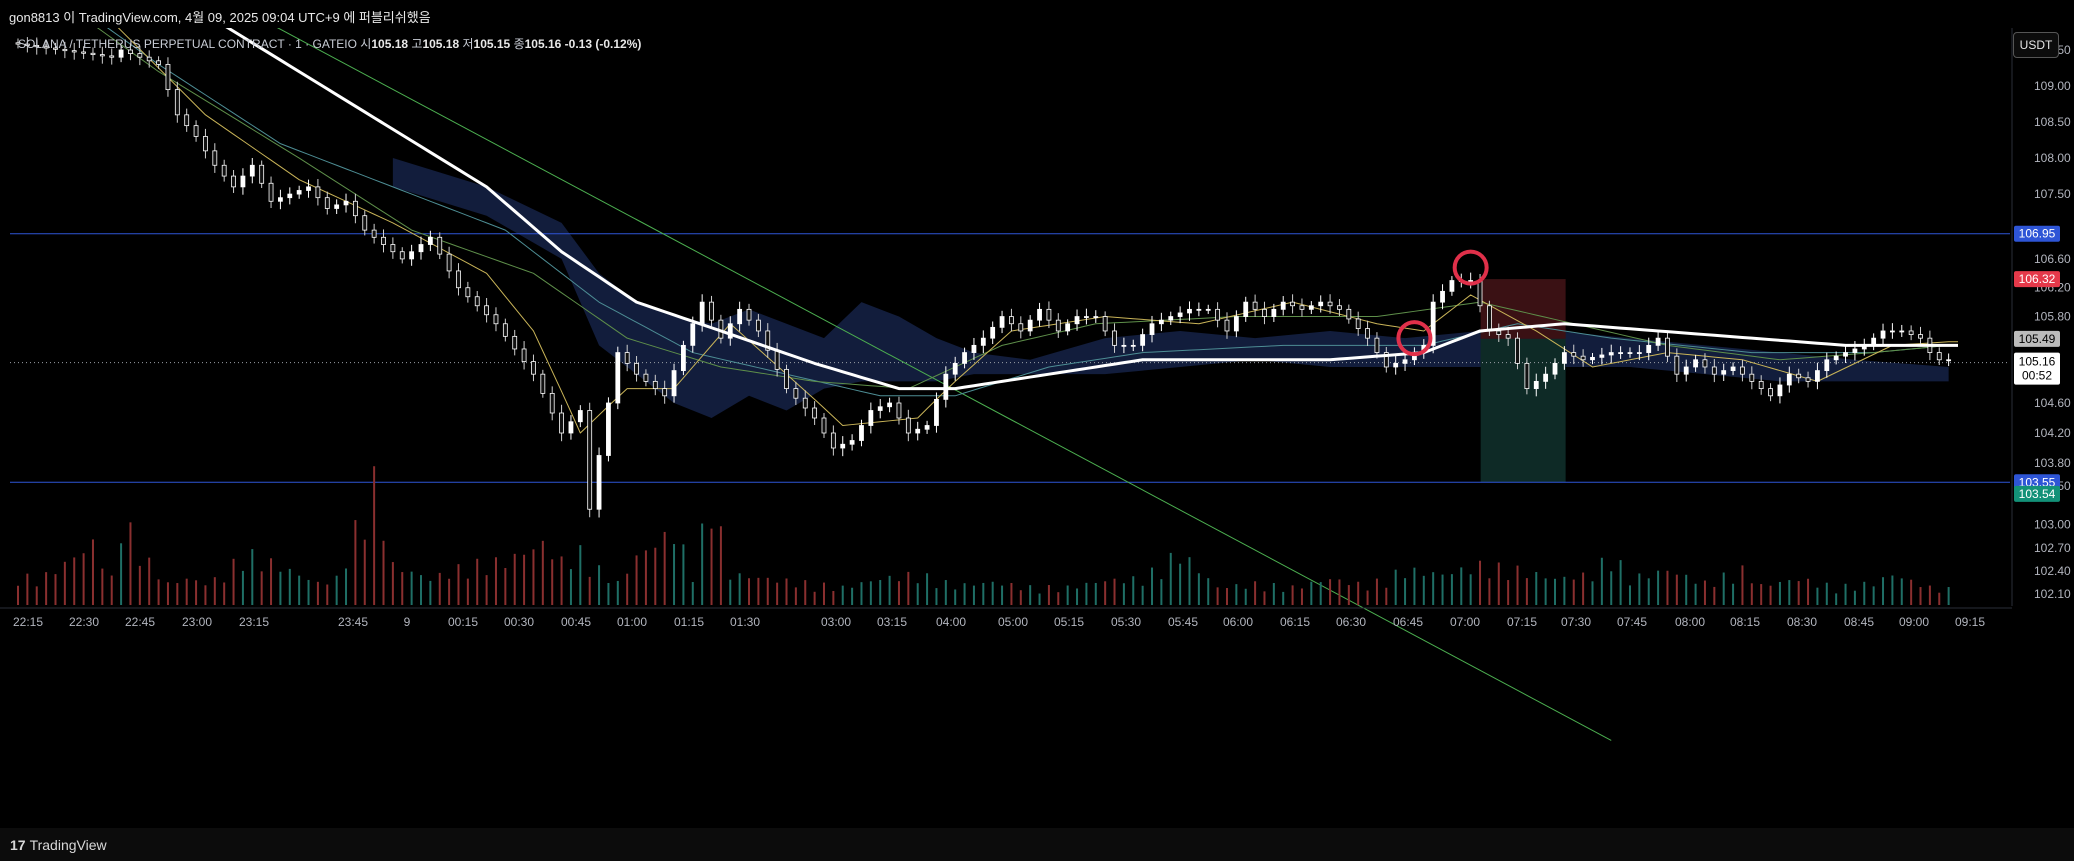 This screenshot has width=2074, height=861. What do you see at coordinates (2037, 362) in the screenshot?
I see `last-price-text: 105.16` at bounding box center [2037, 362].